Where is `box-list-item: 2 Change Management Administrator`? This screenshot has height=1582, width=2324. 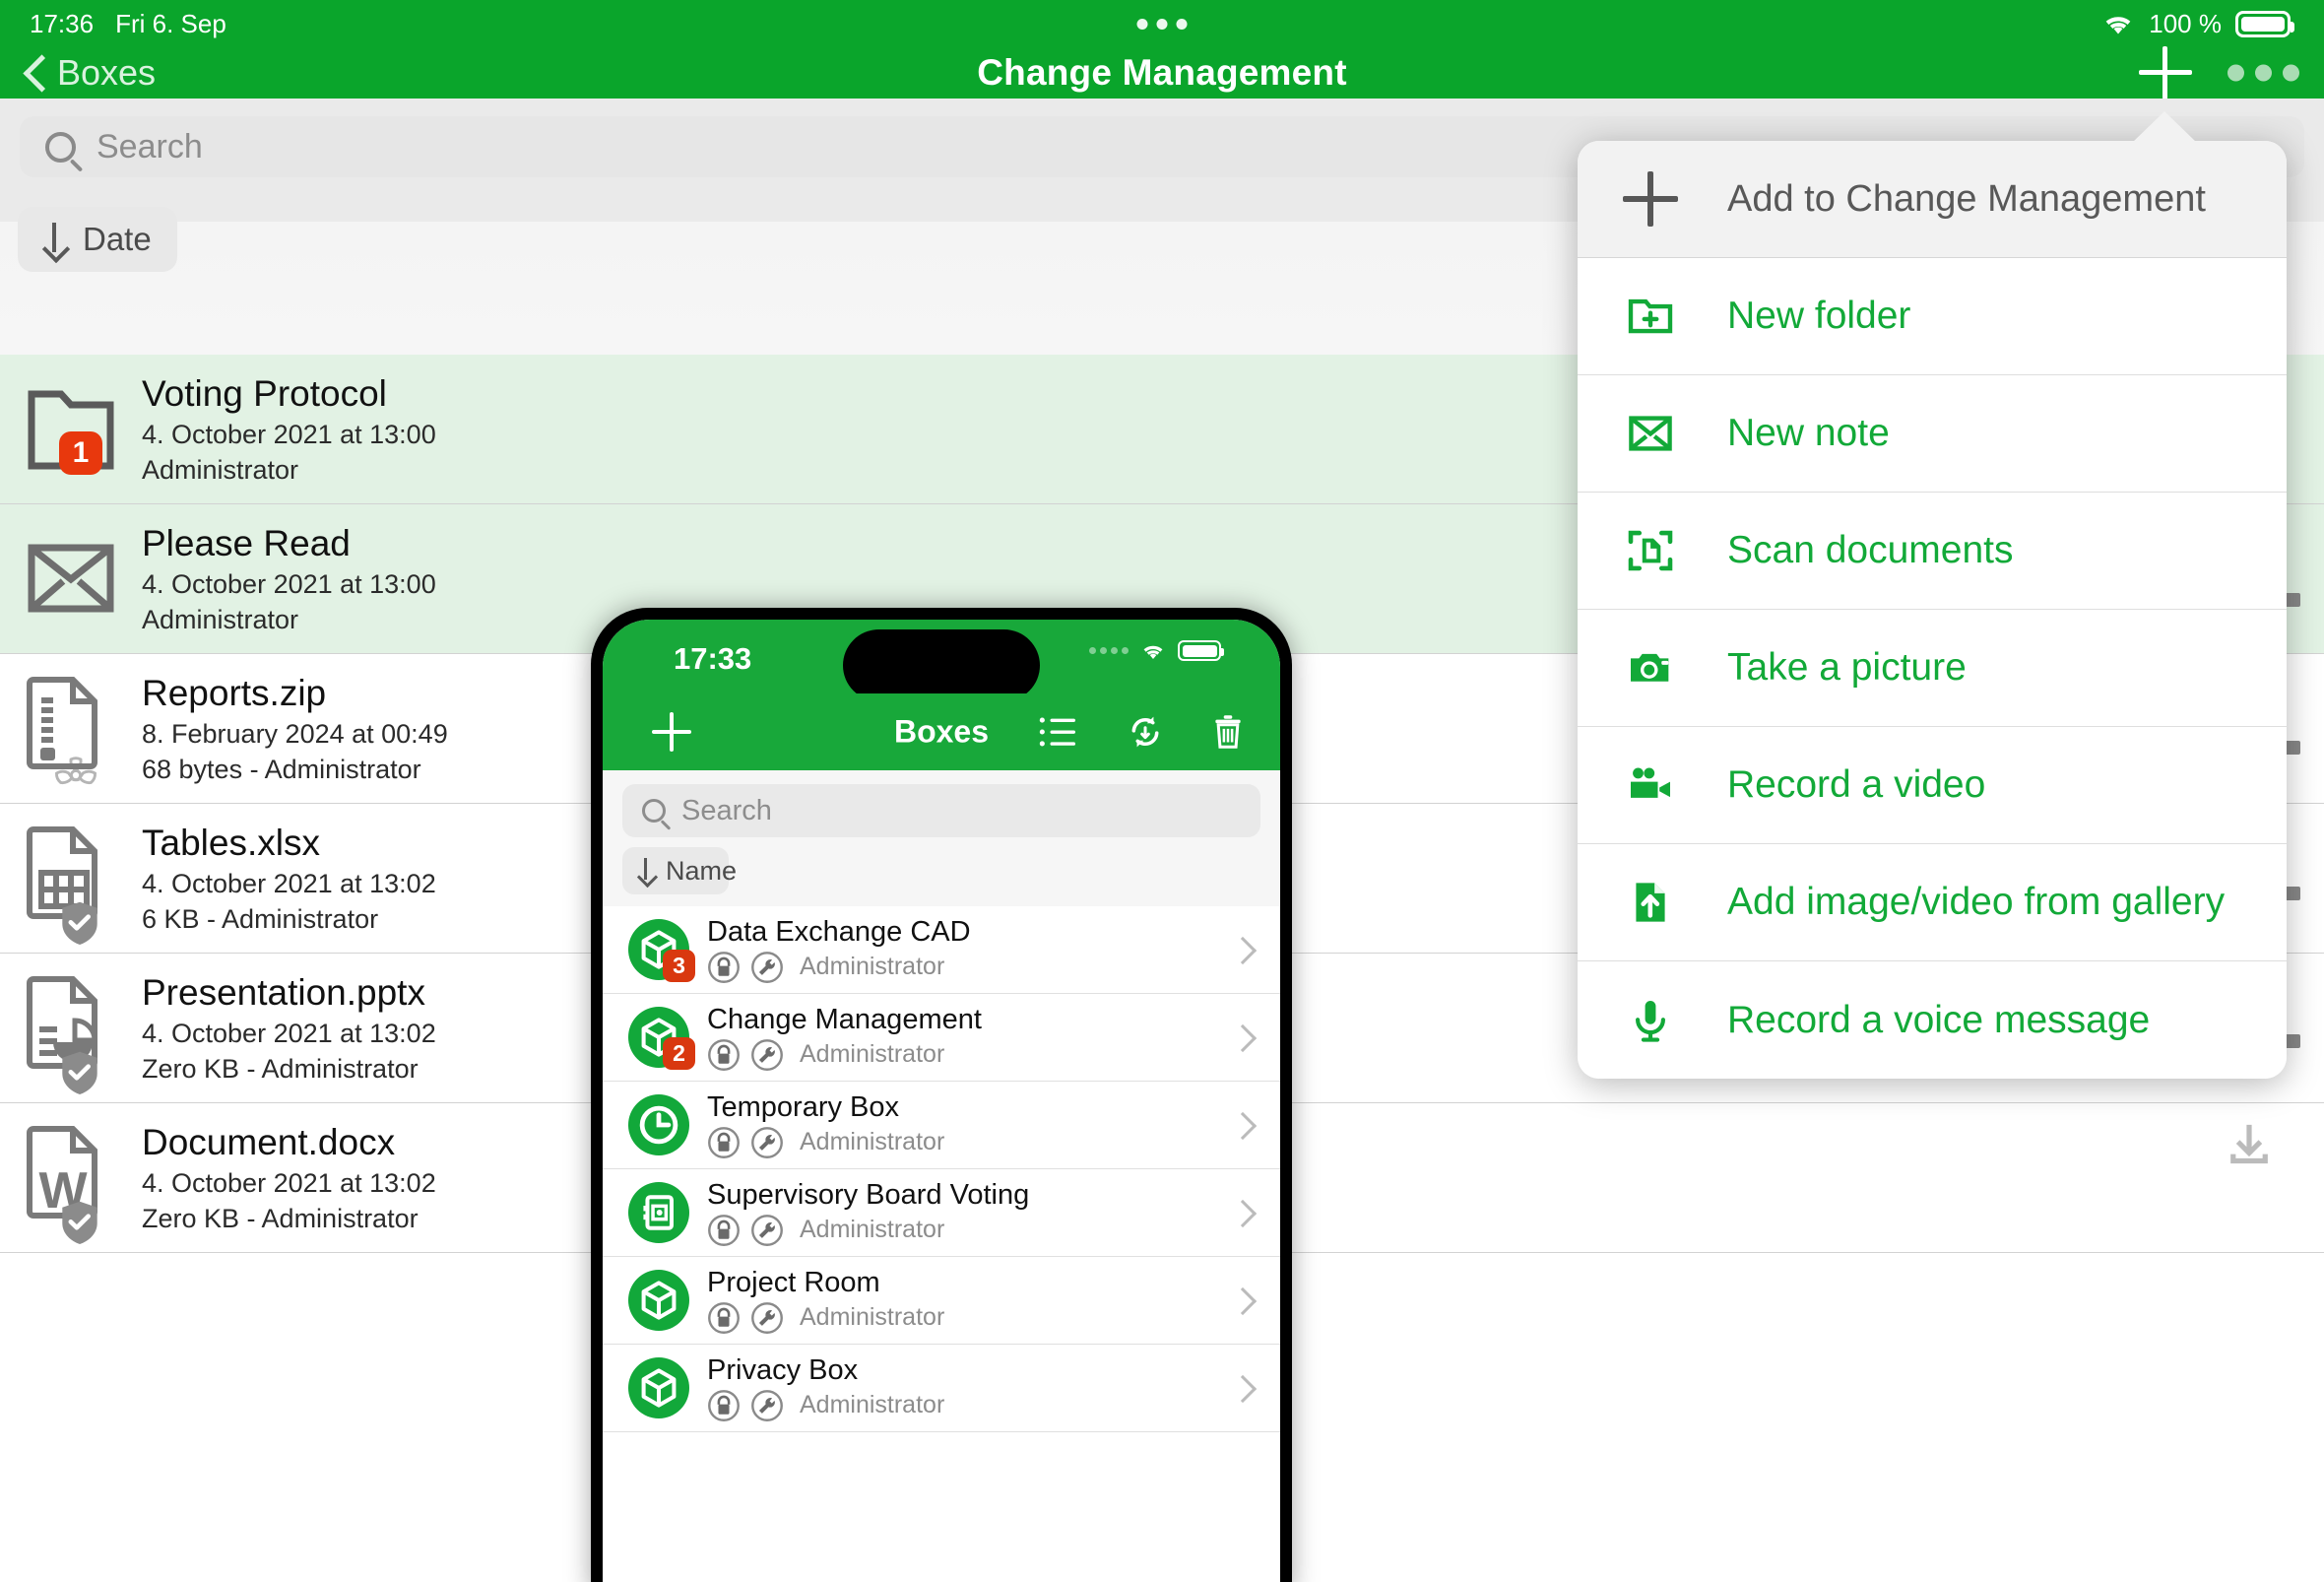
box-list-item: 2 Change Management Administrator is located at coordinates (941, 1038).